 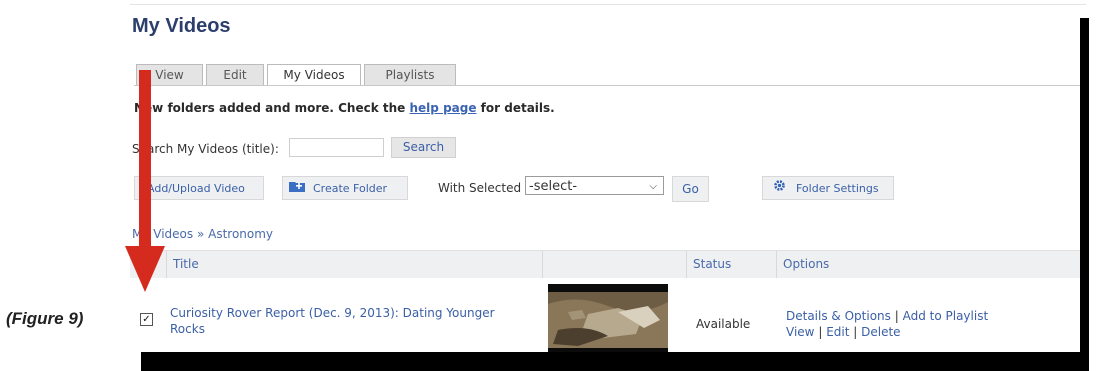 What do you see at coordinates (205, 149) in the screenshot?
I see `search-label: Search My Videos (title):` at bounding box center [205, 149].